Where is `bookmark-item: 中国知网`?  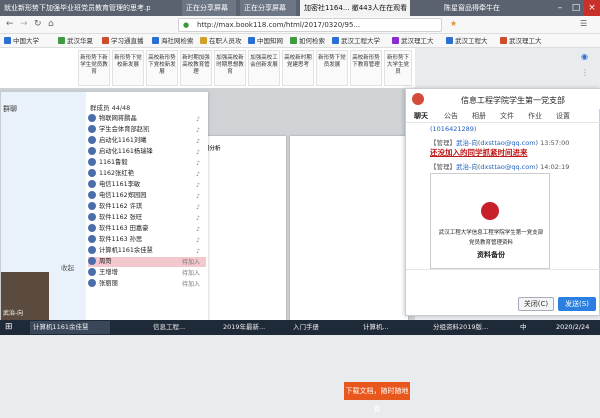 bookmark-item: 中国知网 is located at coordinates (265, 41).